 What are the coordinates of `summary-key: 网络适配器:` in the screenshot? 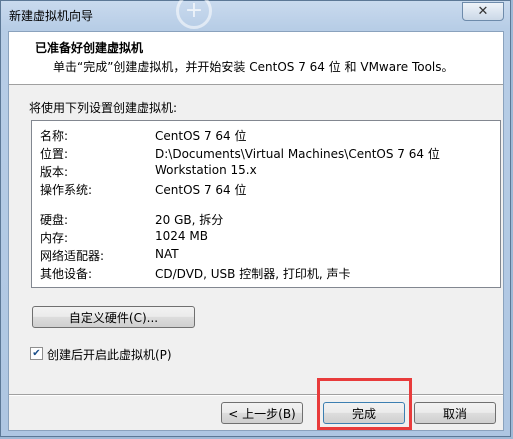 It's located at (72, 256).